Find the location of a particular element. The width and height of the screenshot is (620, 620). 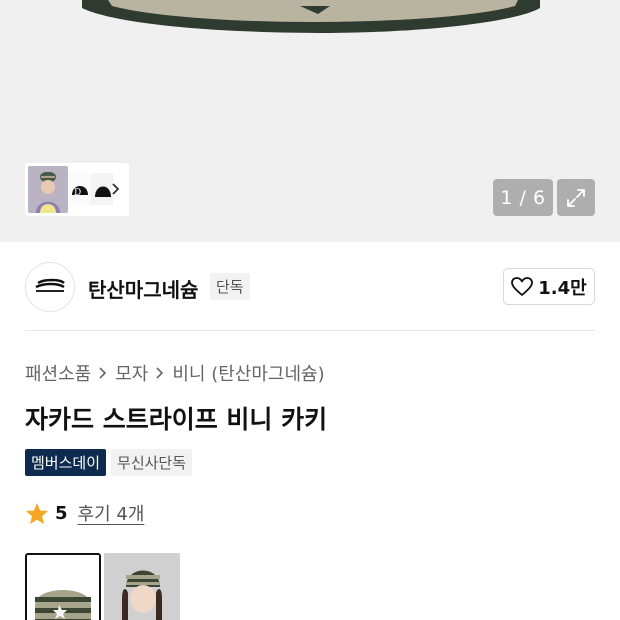

breadcrumb-item-hat: 모자 is located at coordinates (131, 373).